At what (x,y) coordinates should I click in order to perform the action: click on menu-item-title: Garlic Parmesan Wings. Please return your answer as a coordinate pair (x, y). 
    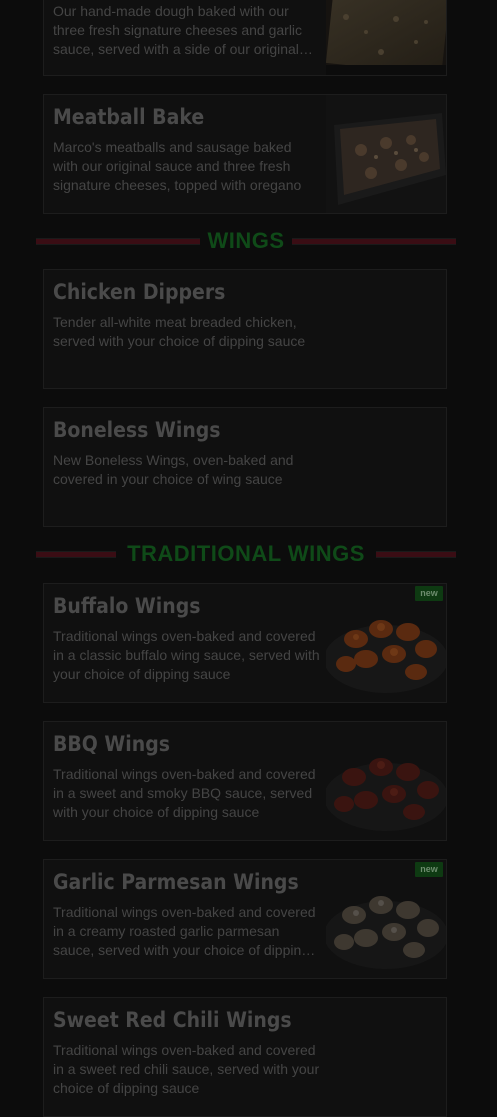
    Looking at the image, I should click on (176, 882).